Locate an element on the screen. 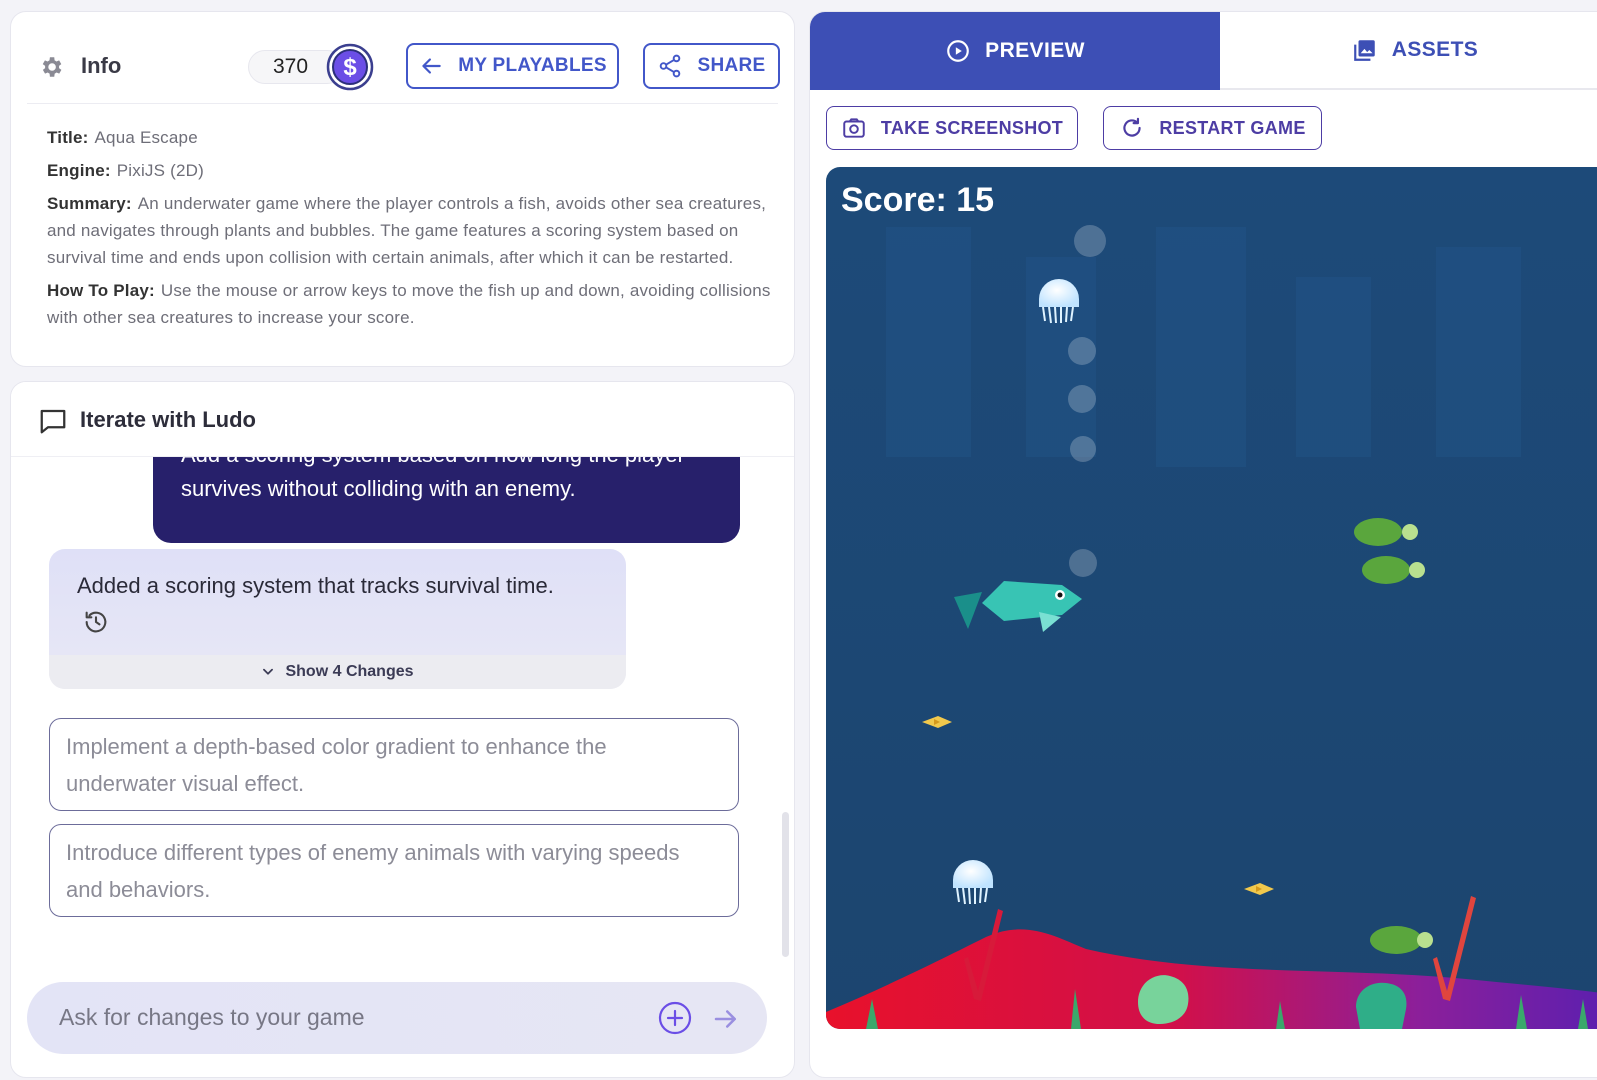 Image resolution: width=1597 pixels, height=1080 pixels. send-arrow-icon is located at coordinates (726, 1019).